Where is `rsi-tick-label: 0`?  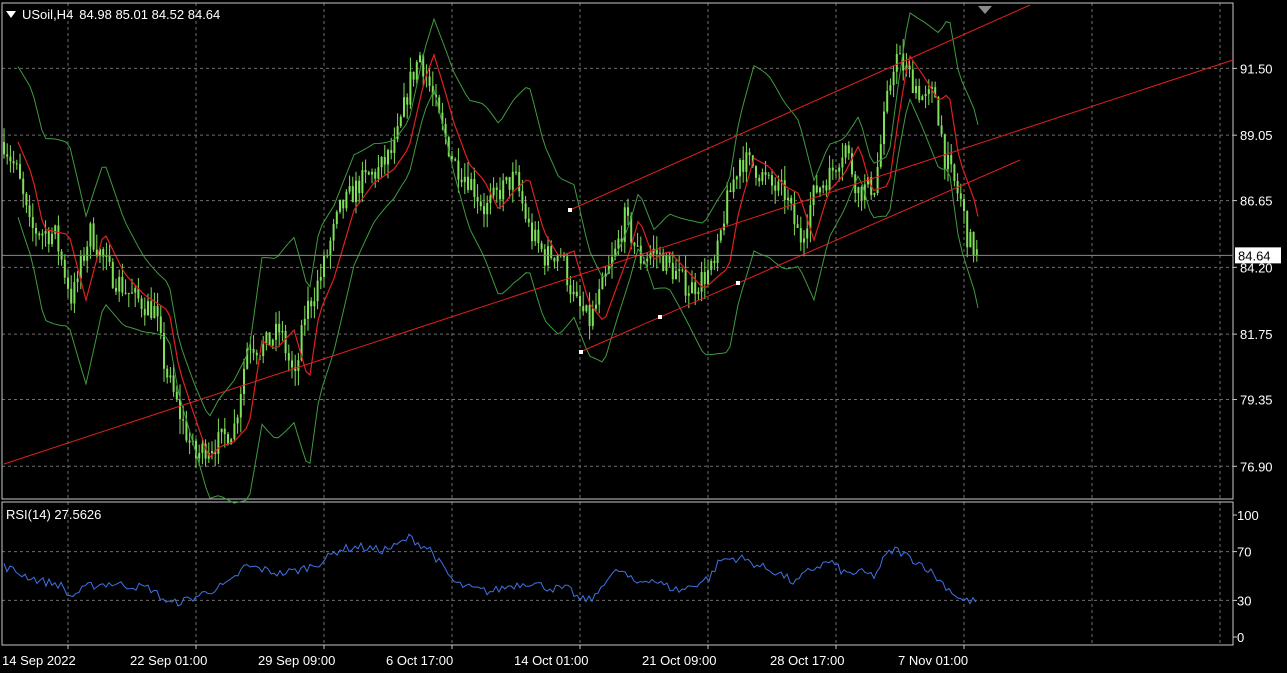
rsi-tick-label: 0 is located at coordinates (1240, 637).